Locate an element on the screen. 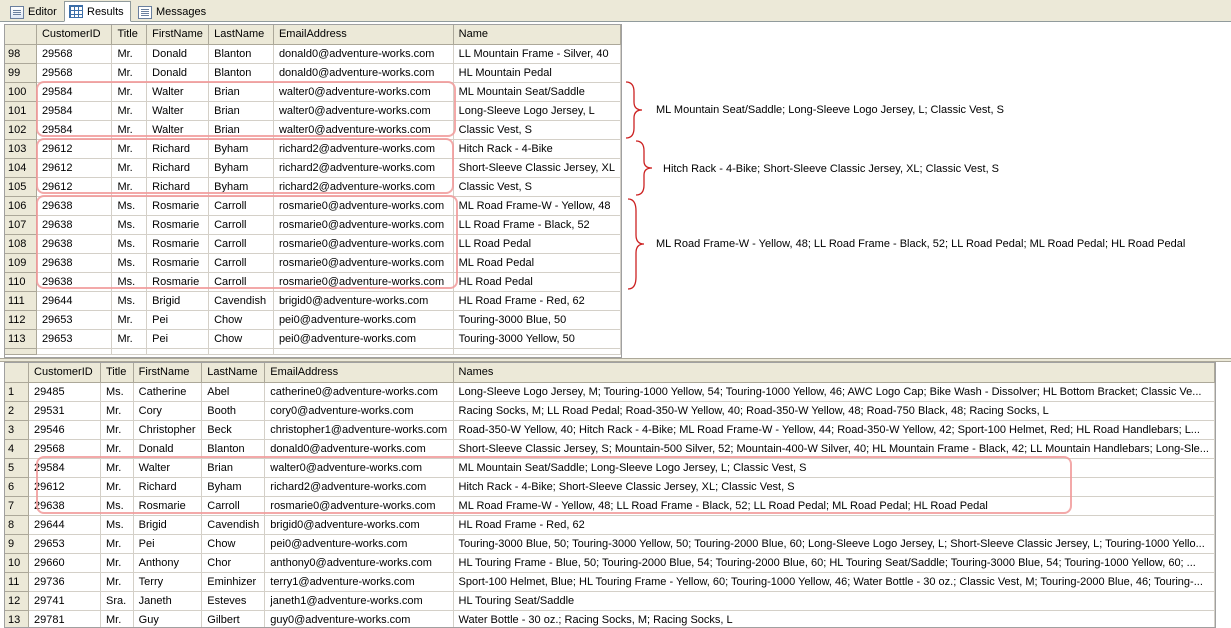 This screenshot has width=1231, height=628. table-cell: Terry is located at coordinates (168, 582).